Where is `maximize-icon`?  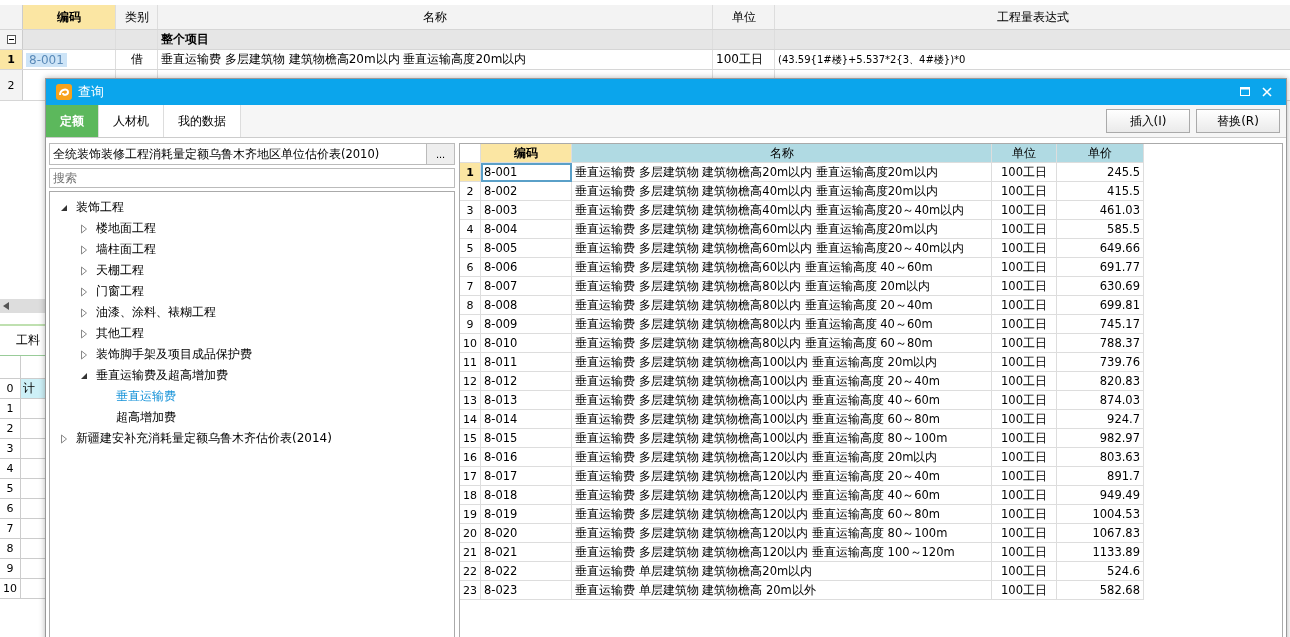 maximize-icon is located at coordinates (1245, 92).